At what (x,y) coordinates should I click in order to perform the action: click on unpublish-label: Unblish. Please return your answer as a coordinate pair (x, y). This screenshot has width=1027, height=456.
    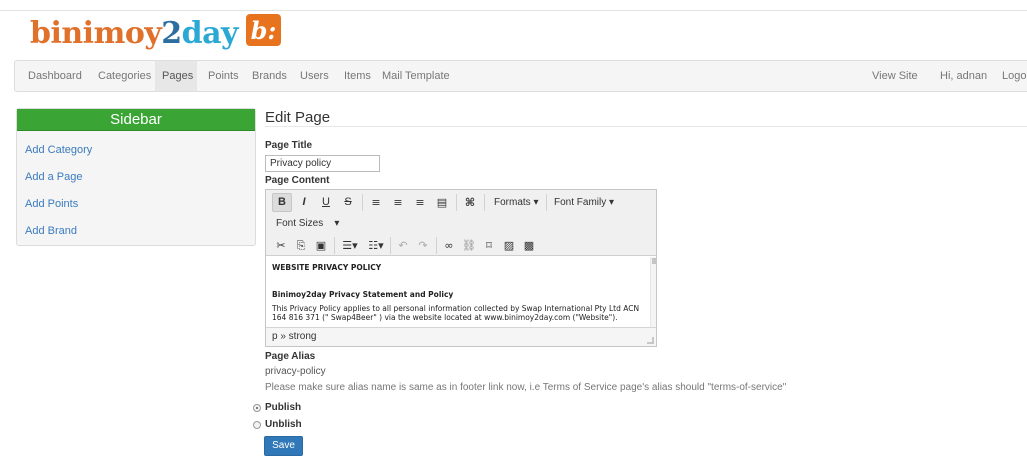
    Looking at the image, I should click on (283, 424).